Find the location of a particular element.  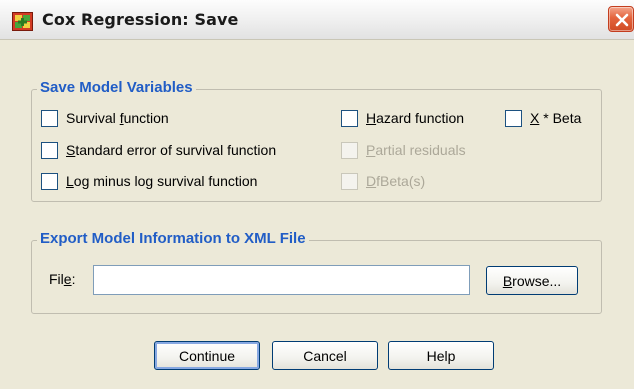

file-path-input is located at coordinates (281, 280).